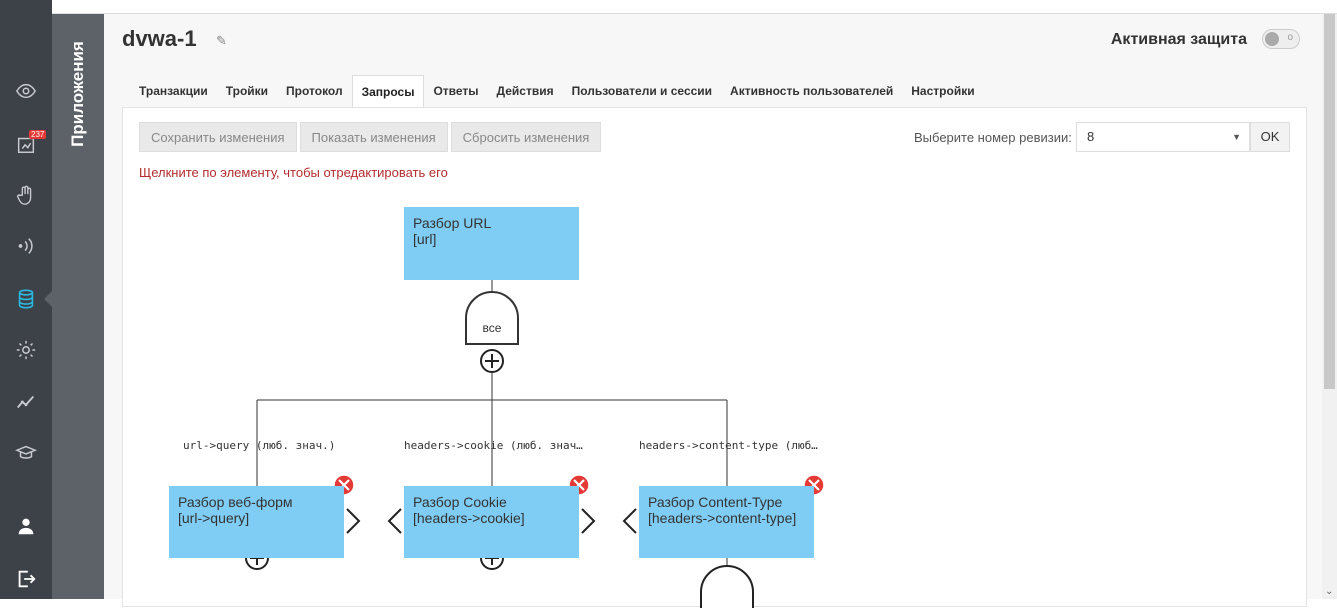  Describe the element at coordinates (26, 350) in the screenshot. I see `gear-icon` at that location.